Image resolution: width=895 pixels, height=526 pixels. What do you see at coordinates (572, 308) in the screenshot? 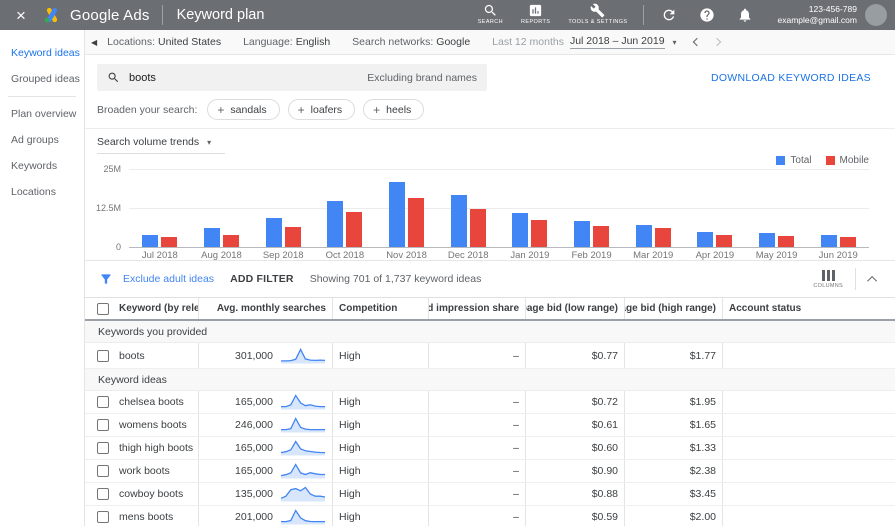
I see `column-header-label: Top of page bid (low range)` at bounding box center [572, 308].